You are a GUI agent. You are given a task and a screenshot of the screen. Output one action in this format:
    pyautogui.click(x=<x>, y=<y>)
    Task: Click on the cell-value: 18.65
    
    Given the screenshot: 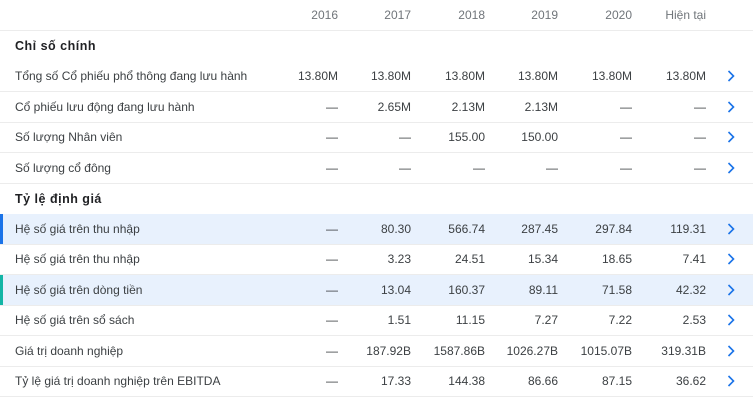 What is the action you would take?
    pyautogui.click(x=616, y=259)
    